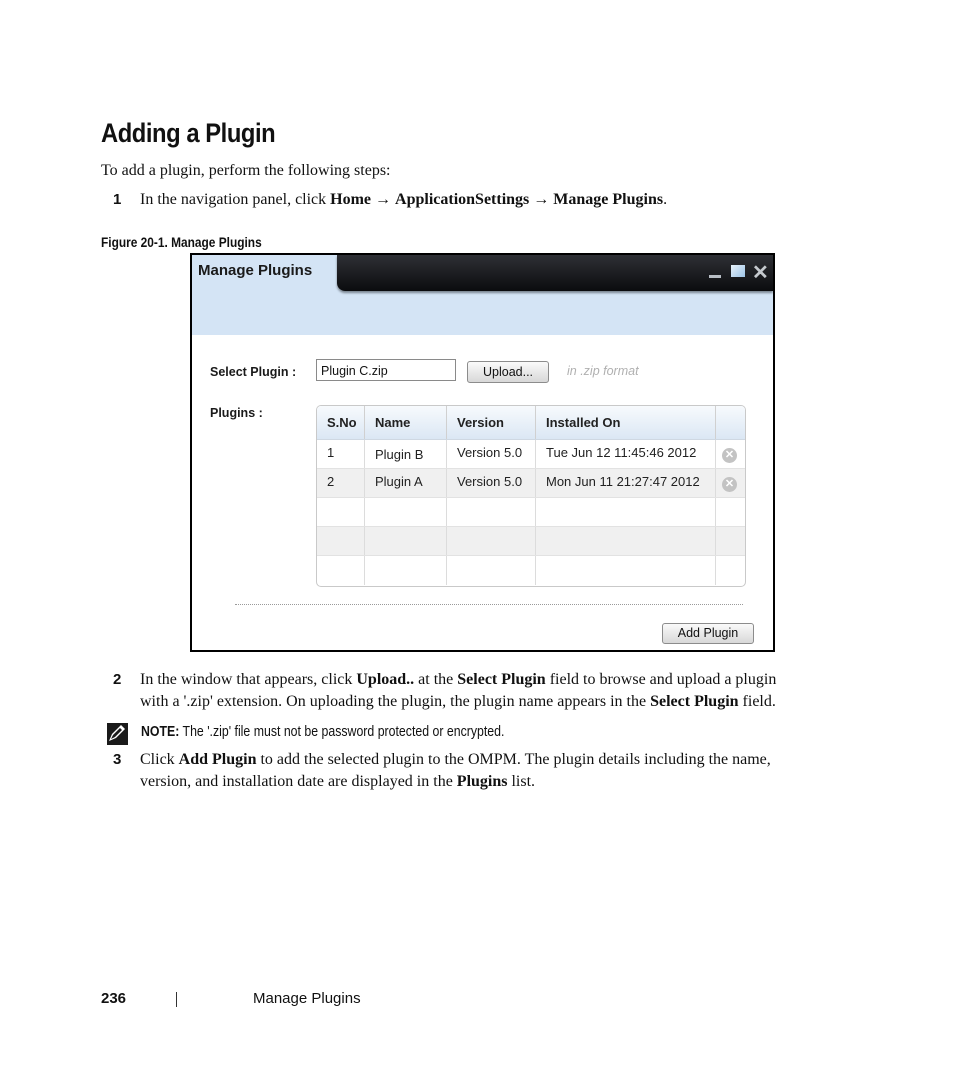 Image resolution: width=954 pixels, height=1065 pixels. What do you see at coordinates (341, 454) in the screenshot?
I see `cell-sno: 1` at bounding box center [341, 454].